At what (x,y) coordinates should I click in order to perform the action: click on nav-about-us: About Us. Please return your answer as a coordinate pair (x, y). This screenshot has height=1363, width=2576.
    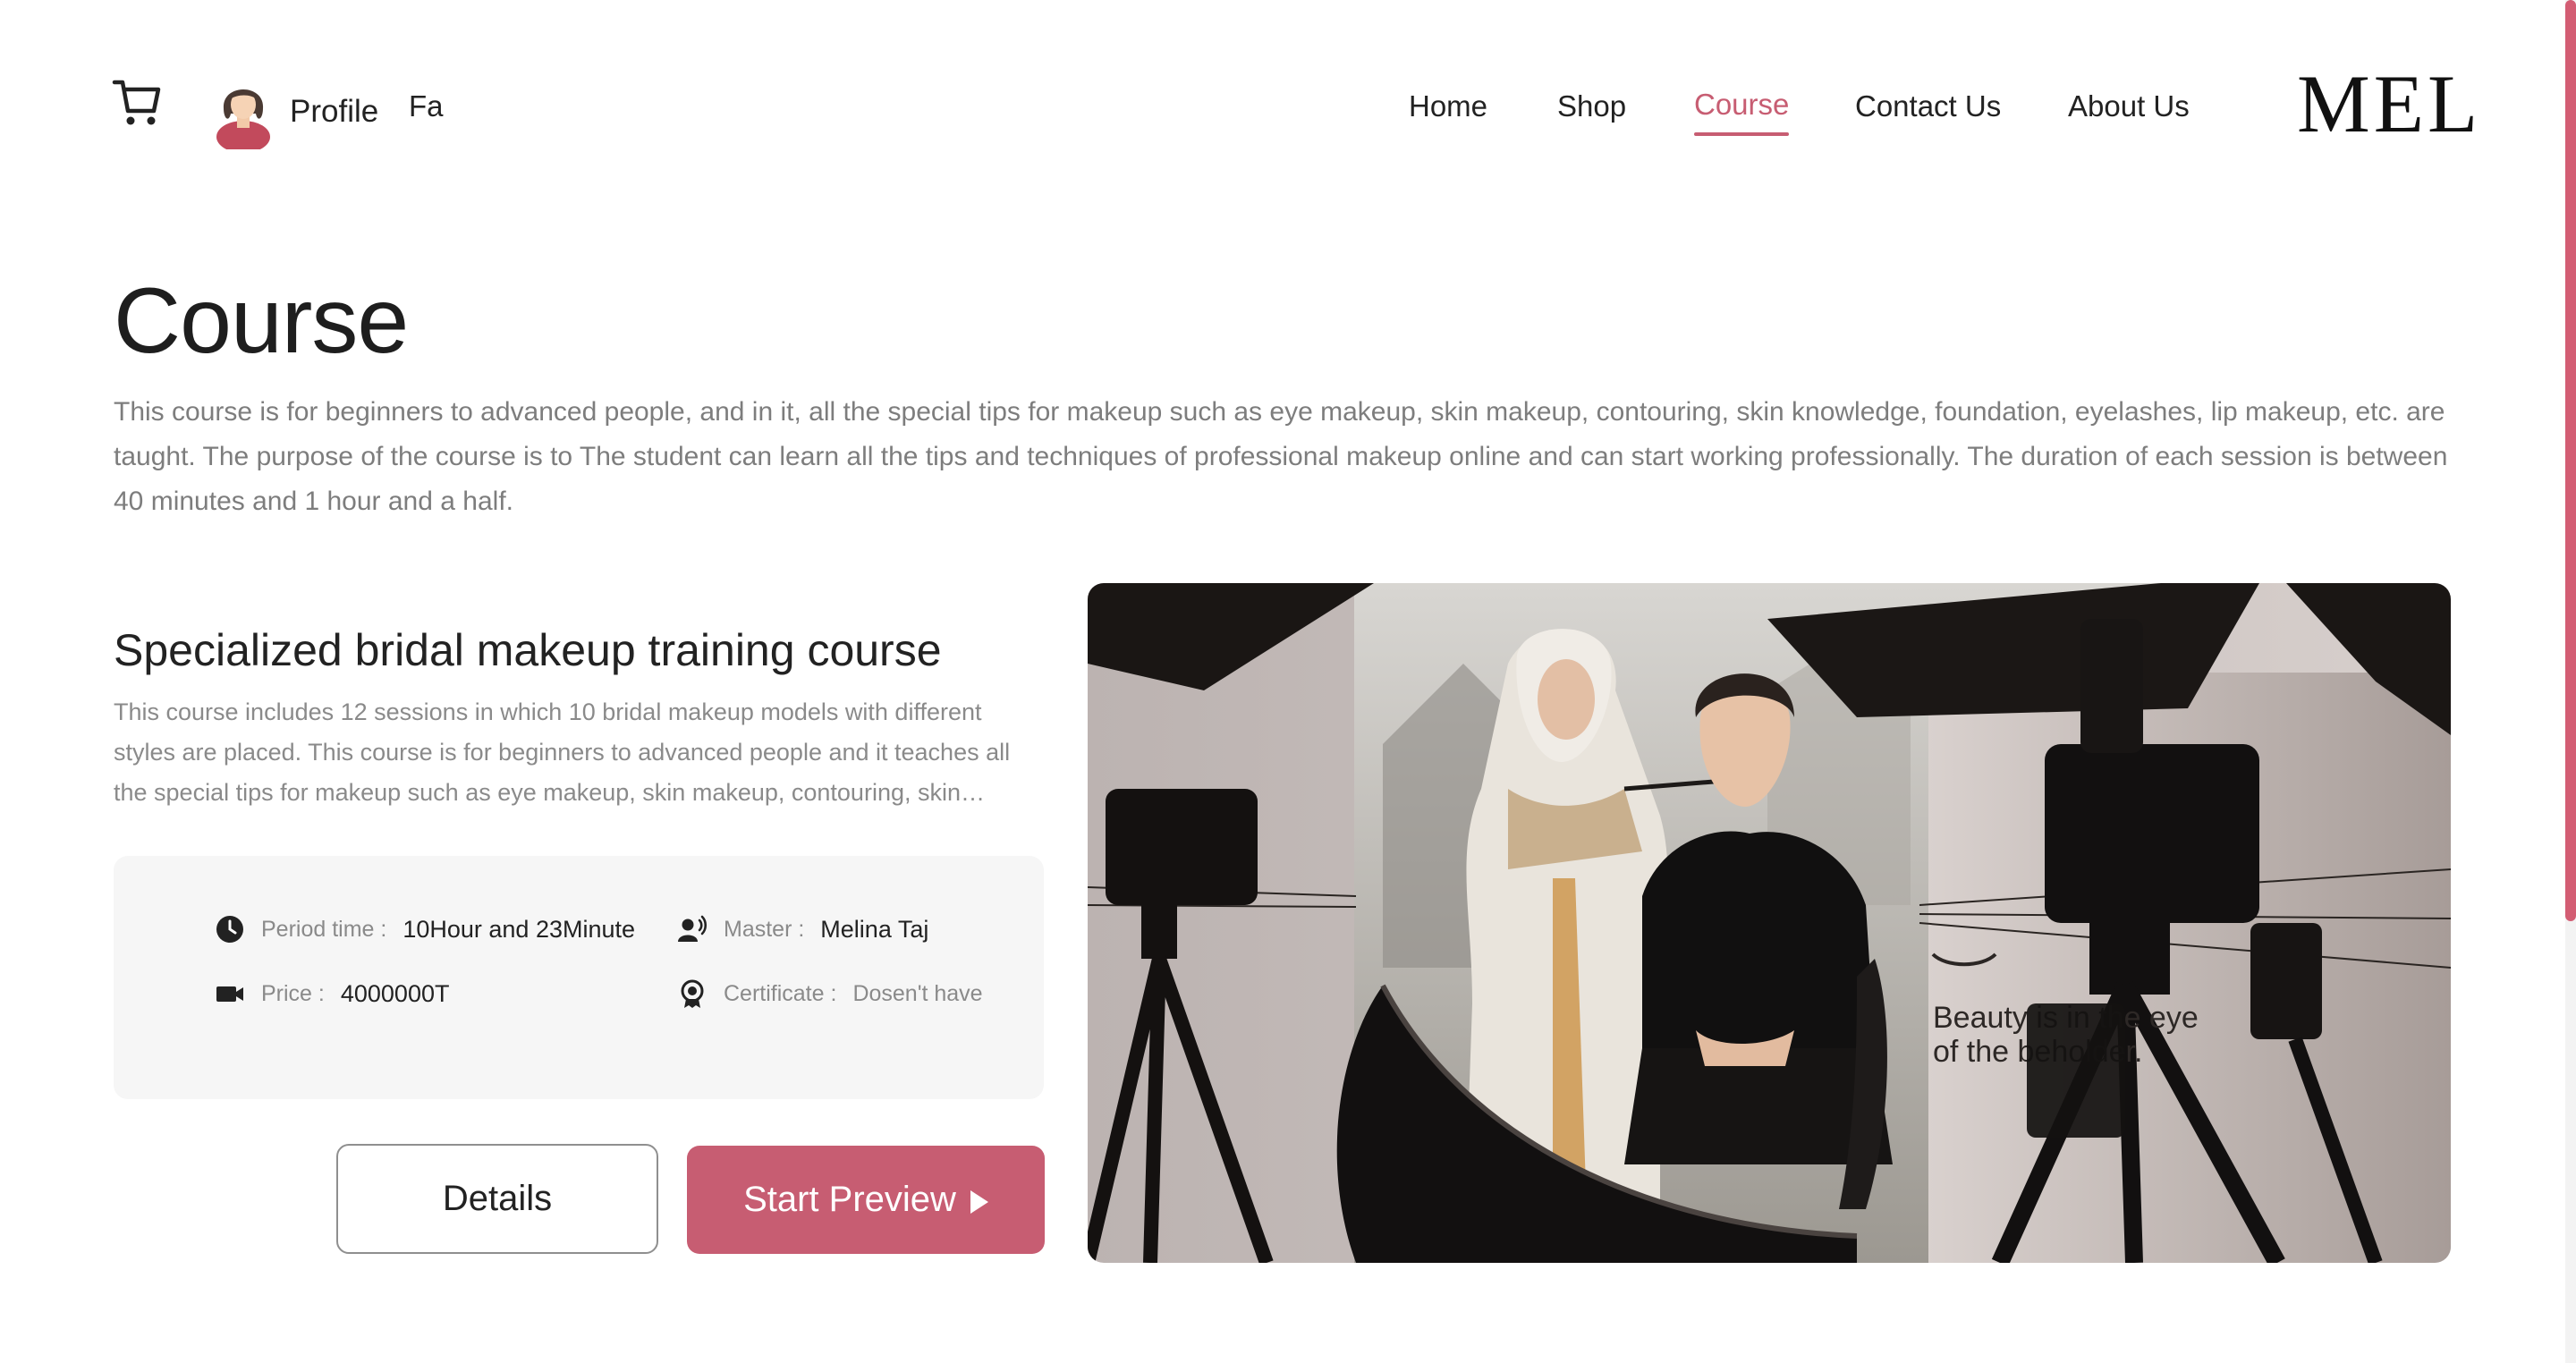
    Looking at the image, I should click on (2129, 106).